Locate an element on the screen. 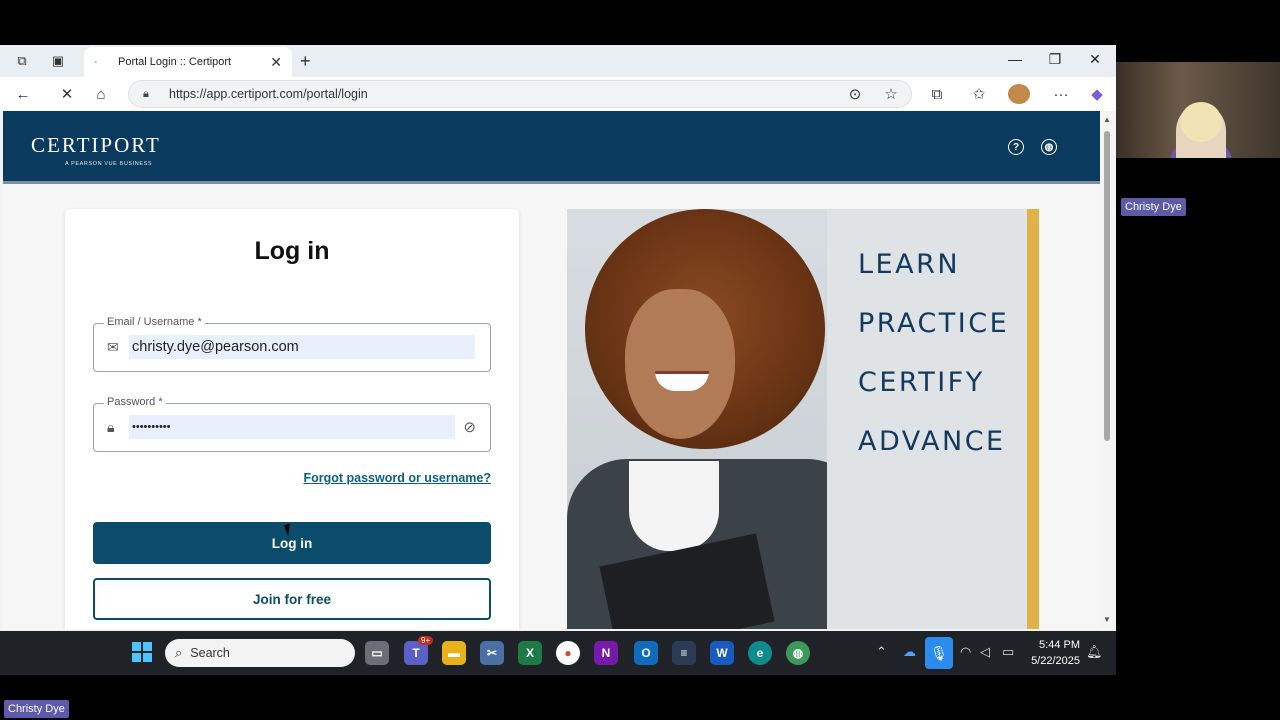  password-value: •••••••••• is located at coordinates (292, 427).